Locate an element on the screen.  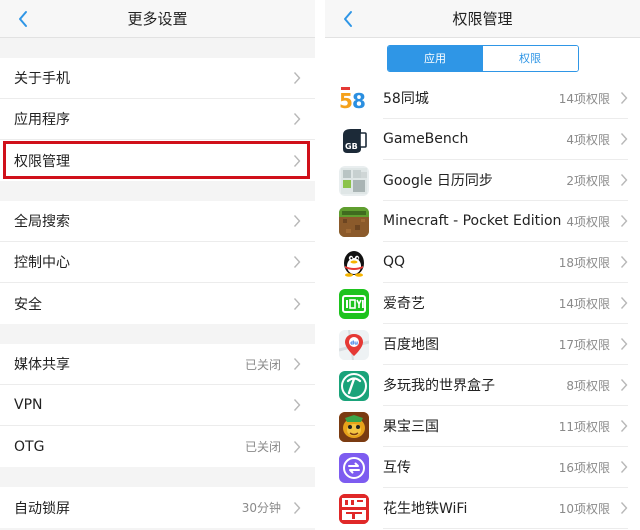
panel-divider is located at coordinates (320, 265).